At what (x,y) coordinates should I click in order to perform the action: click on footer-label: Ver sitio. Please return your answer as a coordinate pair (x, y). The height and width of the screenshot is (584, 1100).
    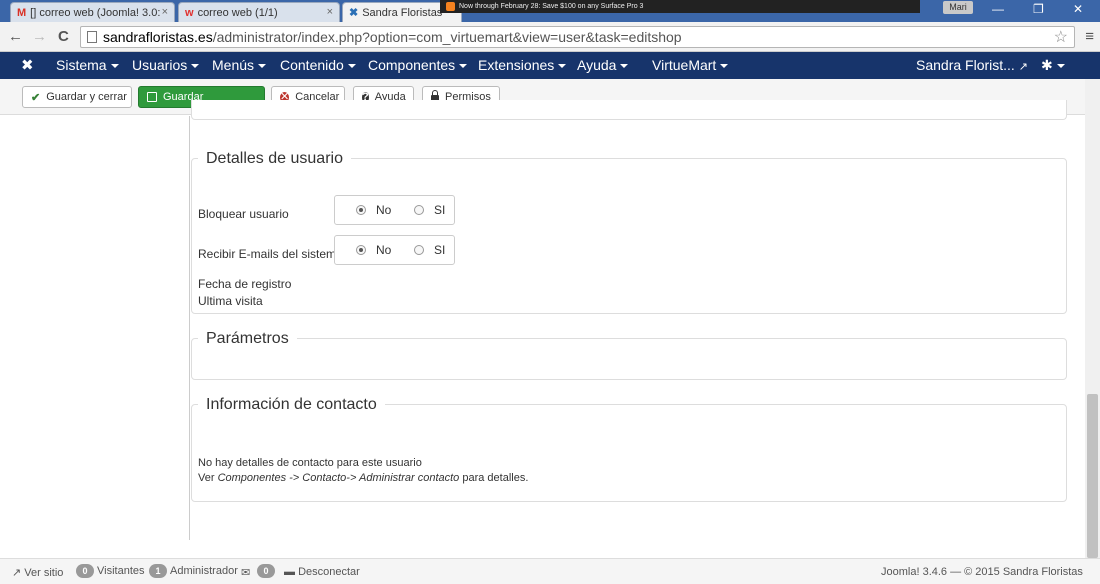
    Looking at the image, I should click on (44, 573).